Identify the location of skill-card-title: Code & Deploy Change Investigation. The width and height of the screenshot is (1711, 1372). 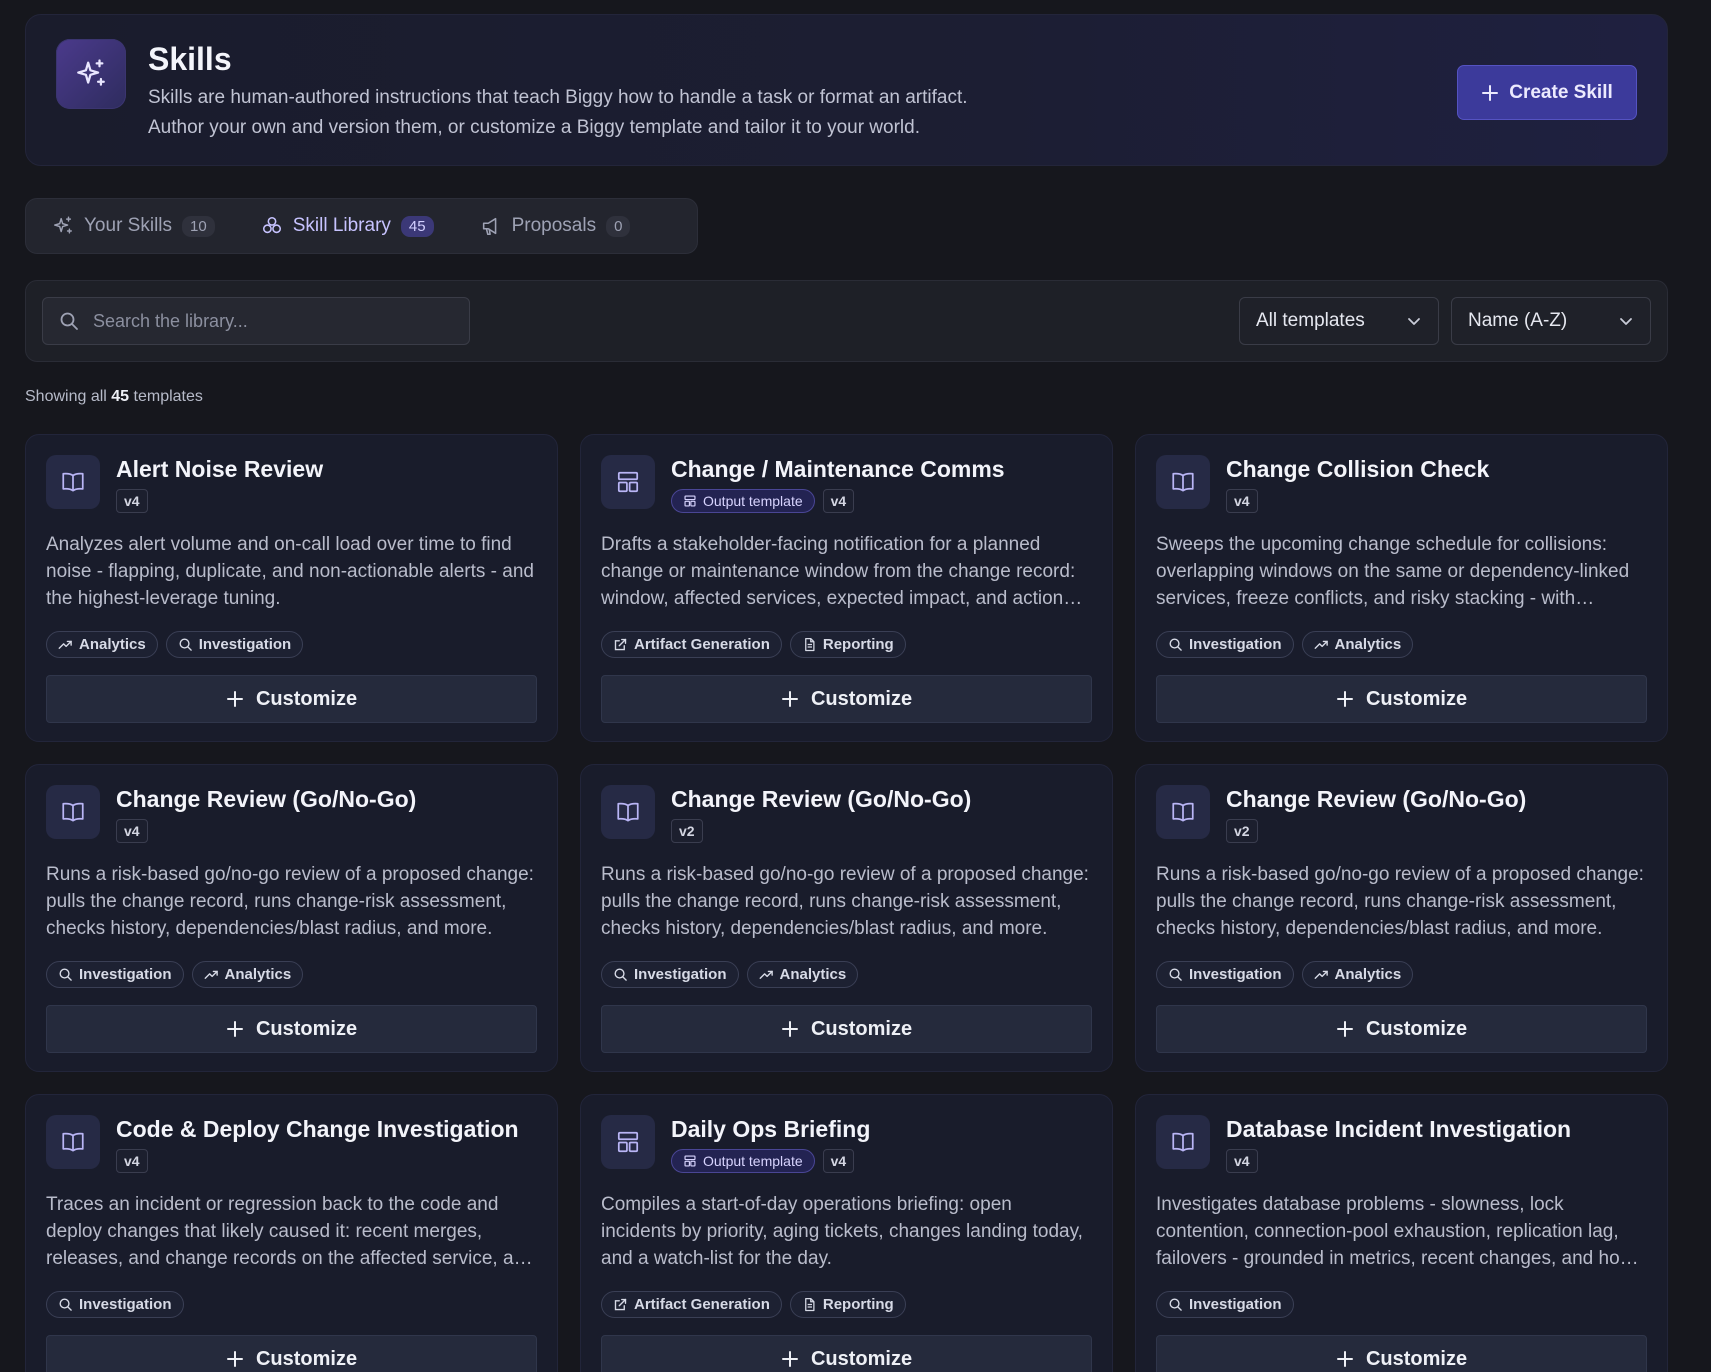
(317, 1129).